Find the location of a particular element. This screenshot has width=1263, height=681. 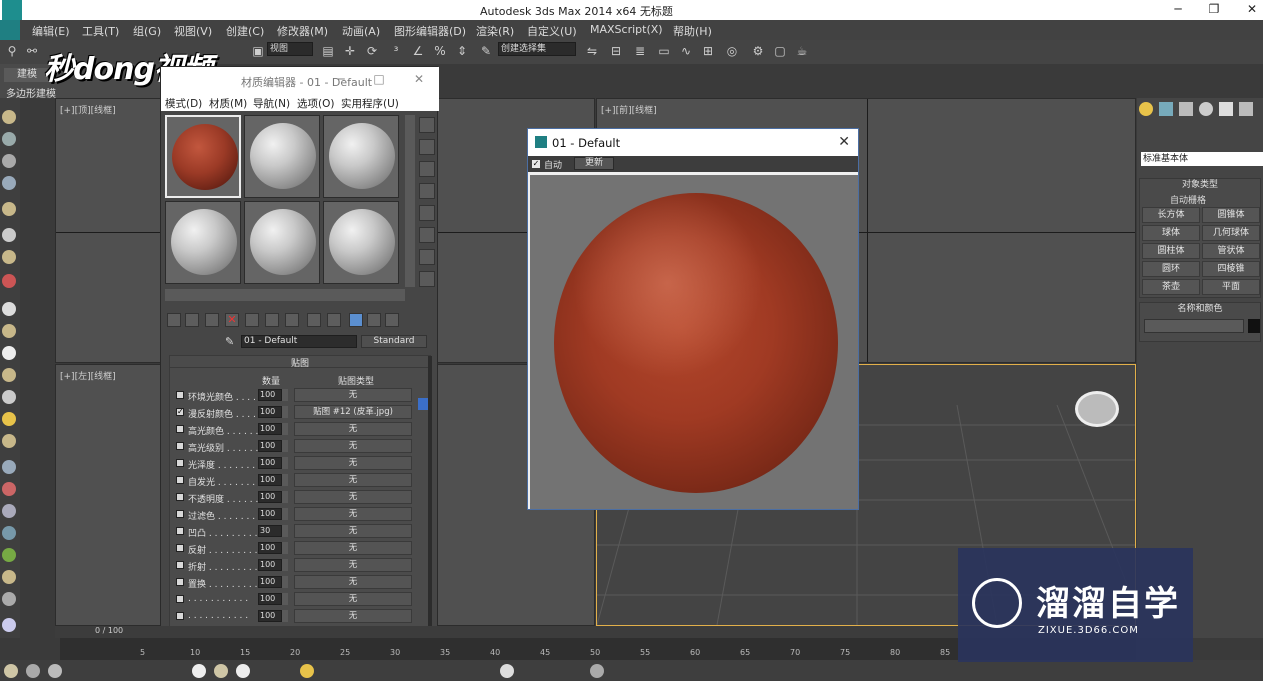

object-color-swatch is located at coordinates (1254, 326).